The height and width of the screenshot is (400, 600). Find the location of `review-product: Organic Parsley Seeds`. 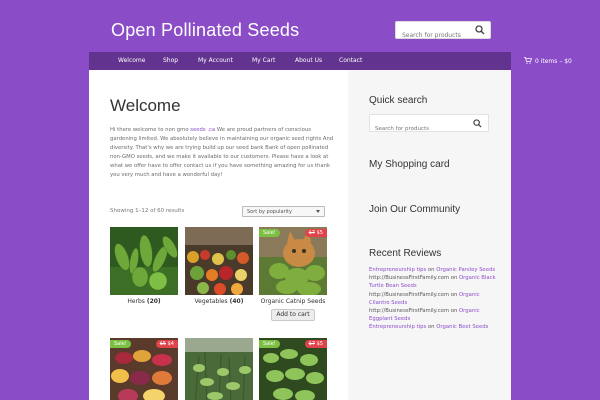

review-product: Organic Parsley Seeds is located at coordinates (465, 270).